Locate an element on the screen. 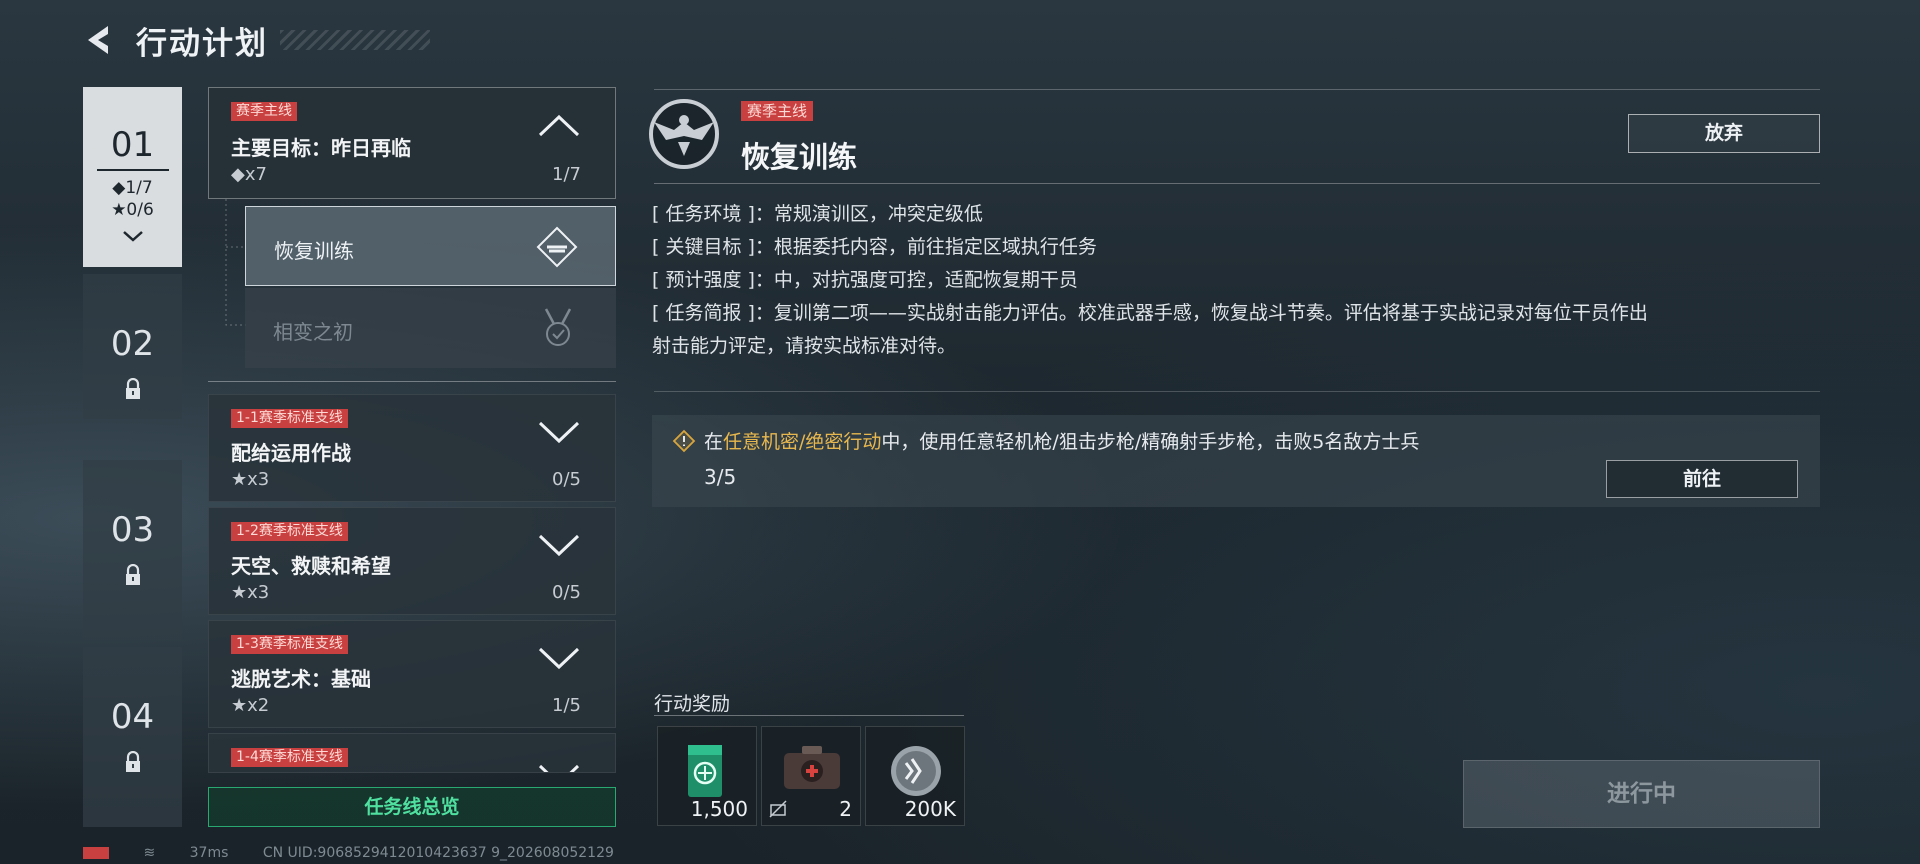  expected-intensity: [ 预计强度 ]：中，对抗强度可控，适配恢复期干员 is located at coordinates (865, 280).